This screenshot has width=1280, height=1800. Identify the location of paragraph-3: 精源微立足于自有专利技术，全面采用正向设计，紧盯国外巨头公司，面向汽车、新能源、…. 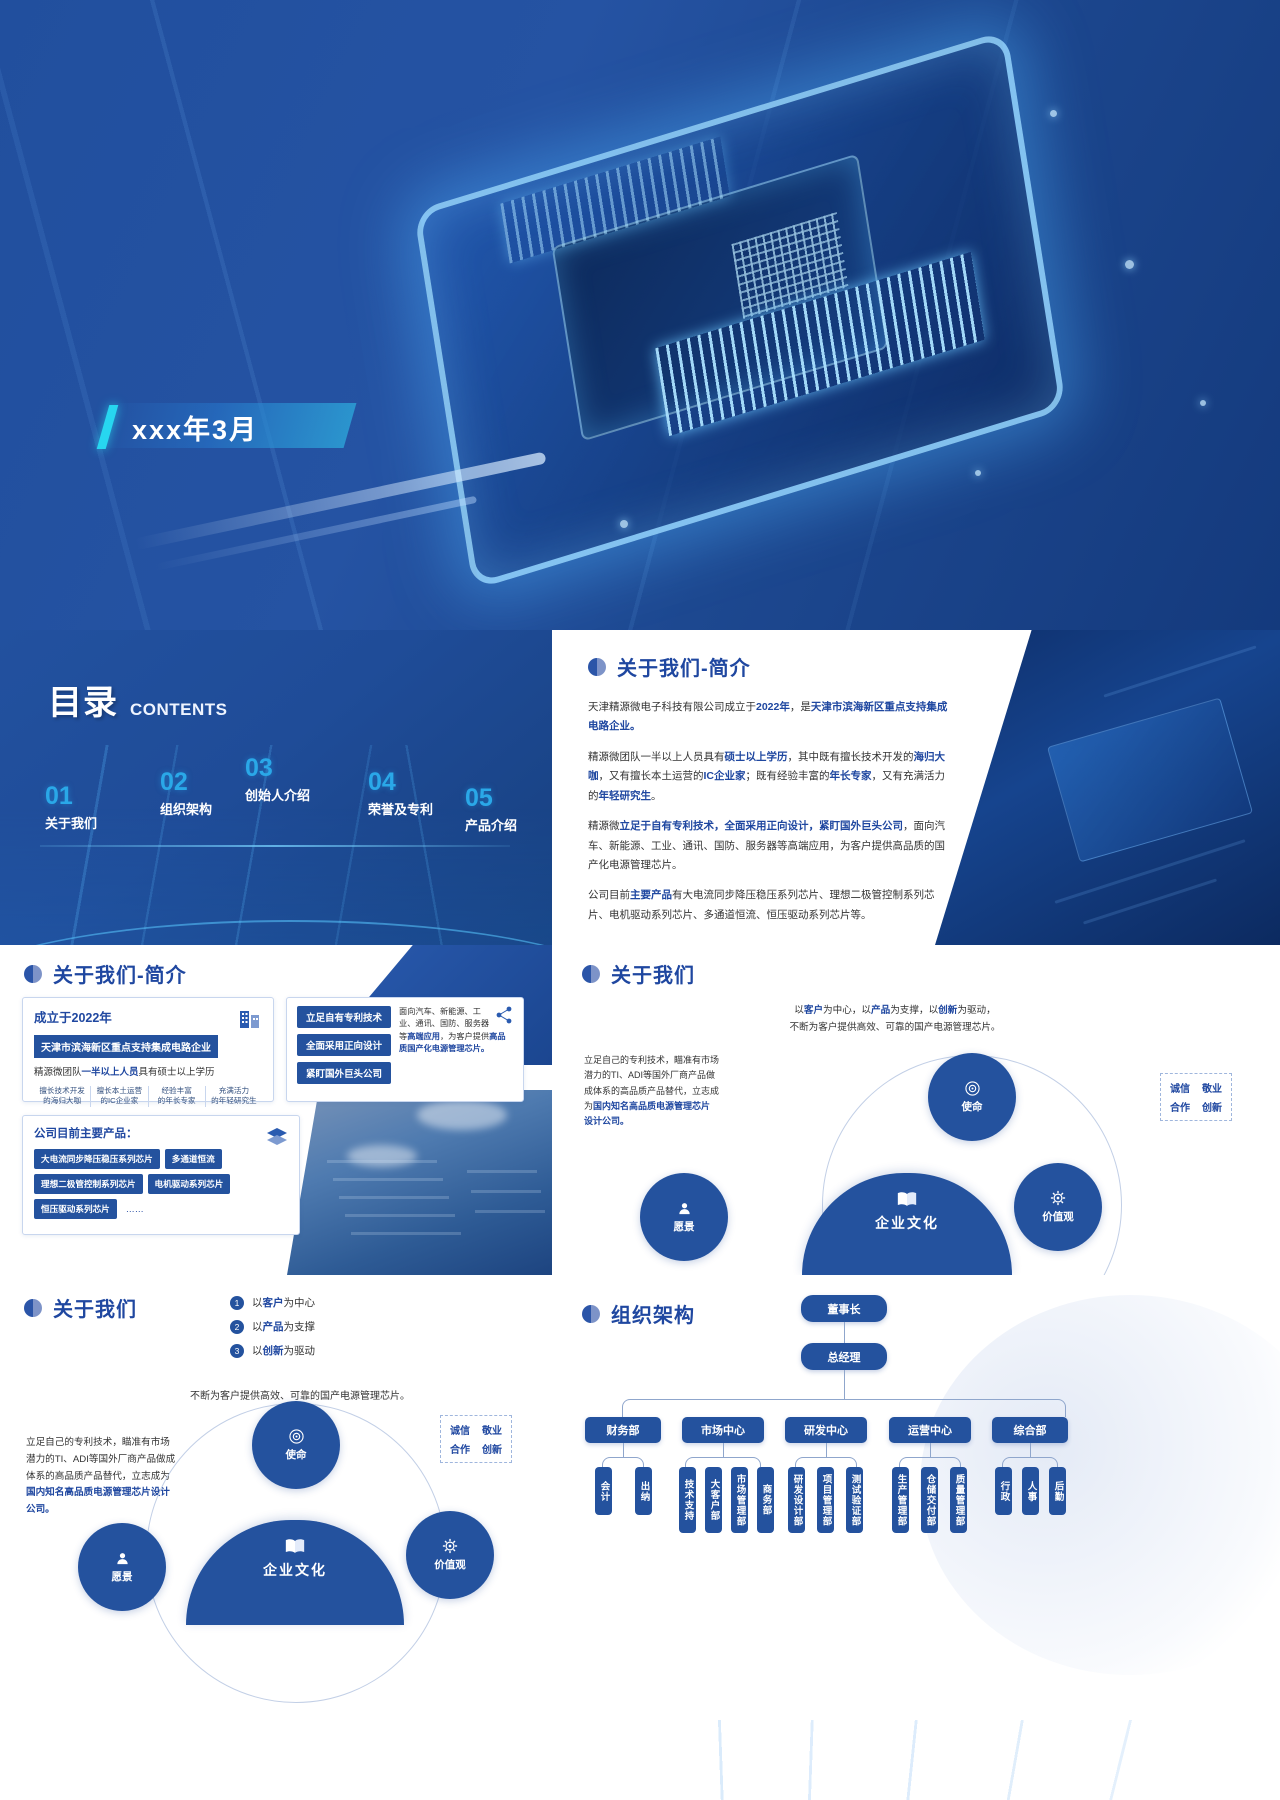
(766, 845).